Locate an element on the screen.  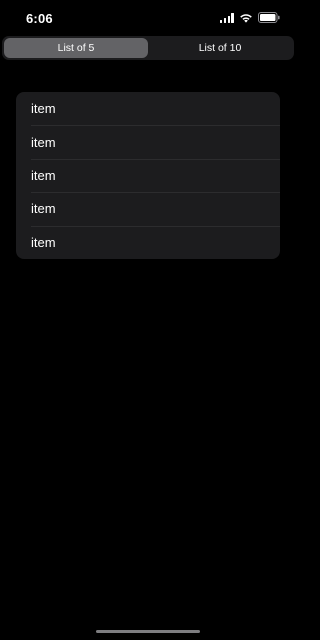
segment-list-of-5: List of 5 is located at coordinates (76, 48).